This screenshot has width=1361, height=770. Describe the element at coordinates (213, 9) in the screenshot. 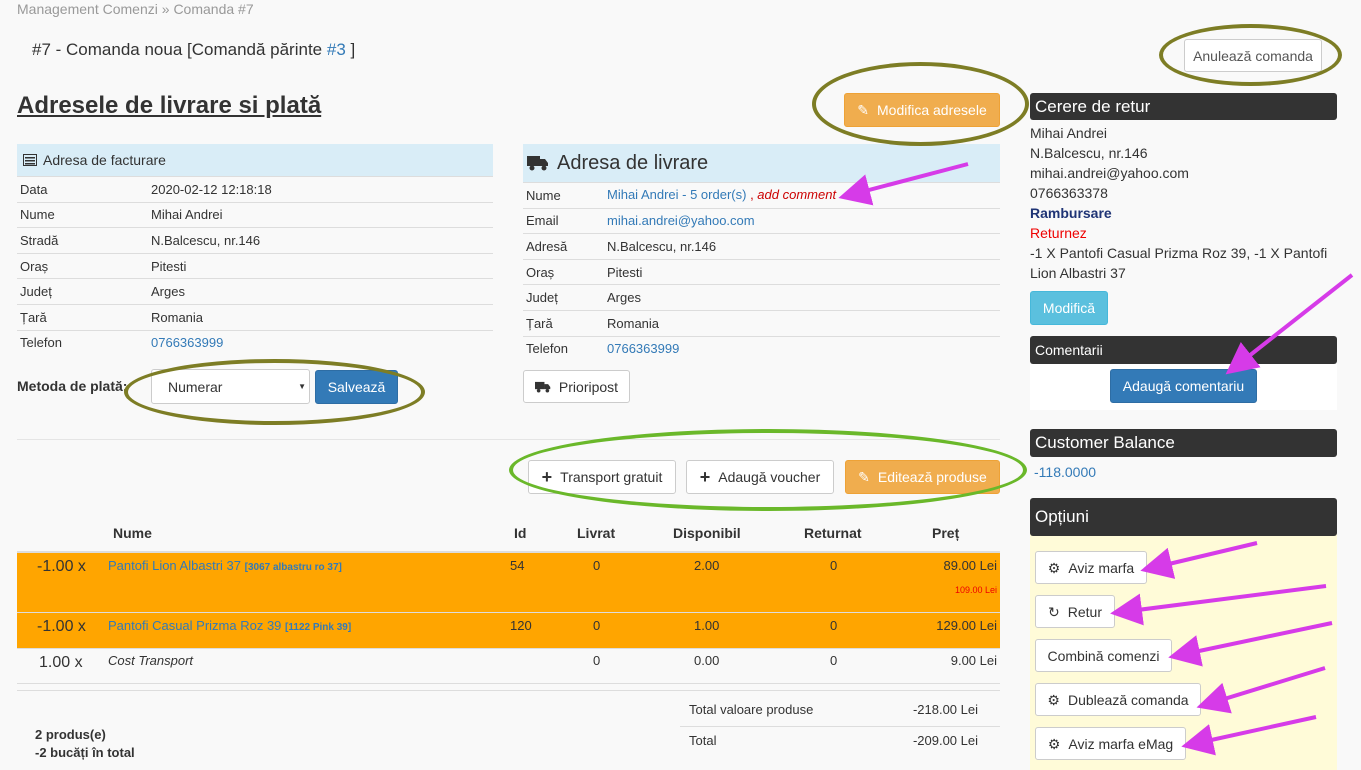

I see `breadcrumb-current: Comanda #7` at that location.